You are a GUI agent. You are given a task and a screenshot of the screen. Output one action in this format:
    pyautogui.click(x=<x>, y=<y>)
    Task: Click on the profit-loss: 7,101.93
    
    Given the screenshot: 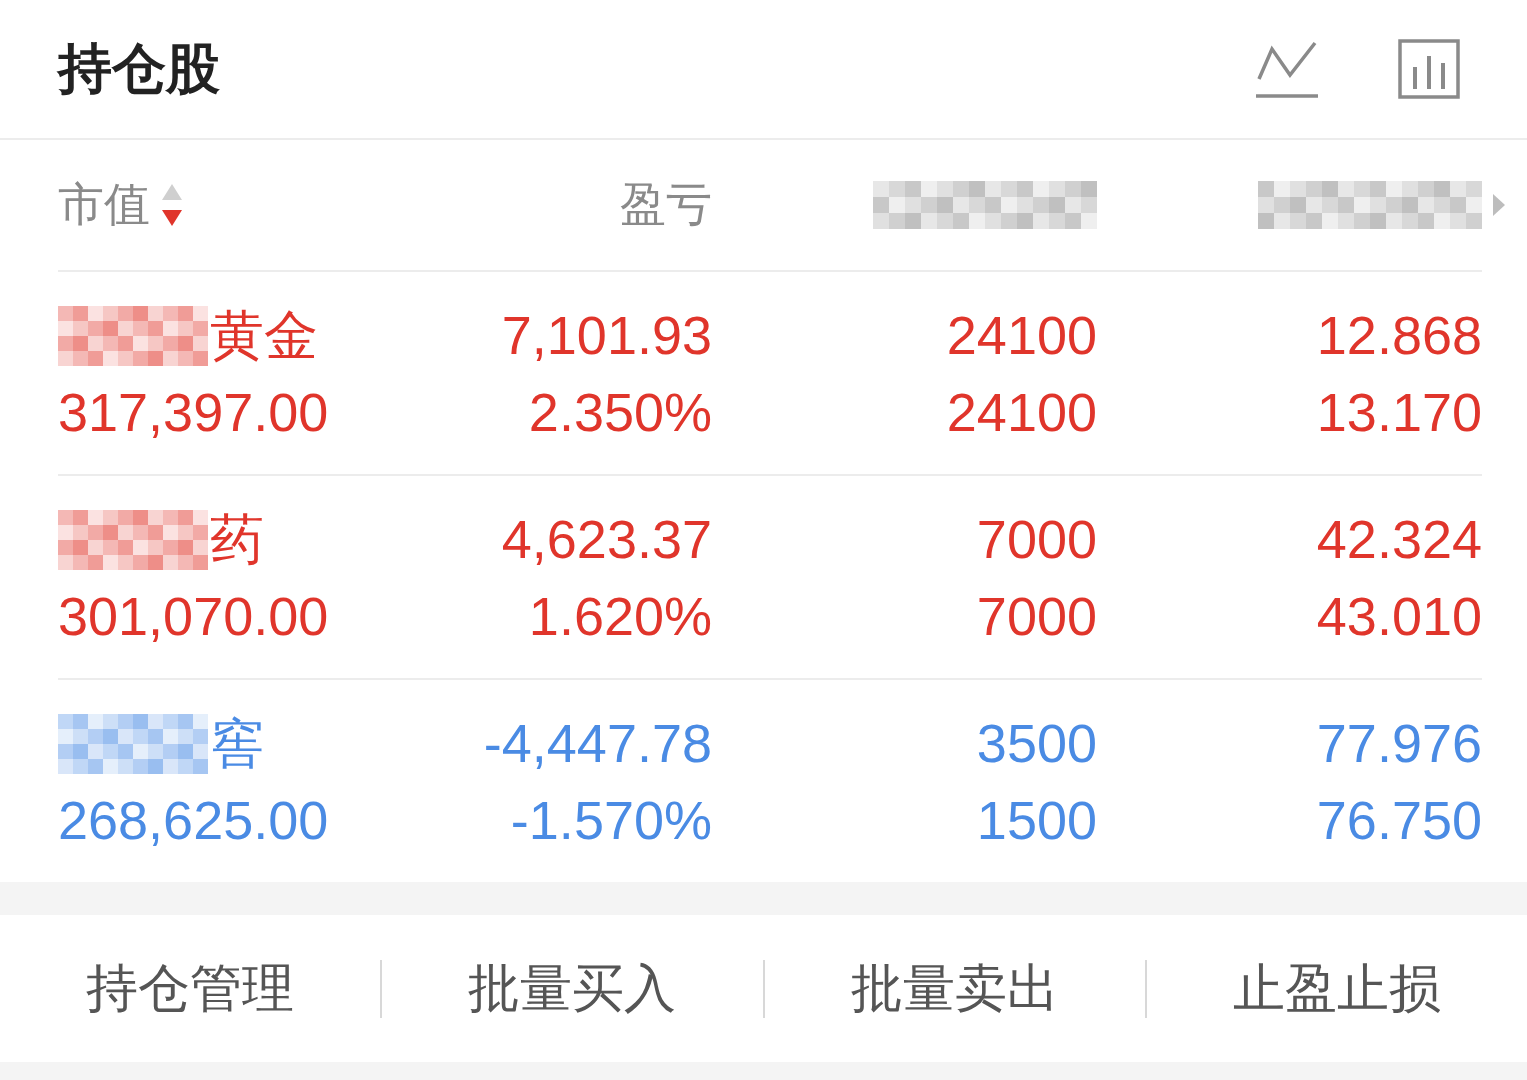 What is the action you would take?
    pyautogui.click(x=606, y=335)
    